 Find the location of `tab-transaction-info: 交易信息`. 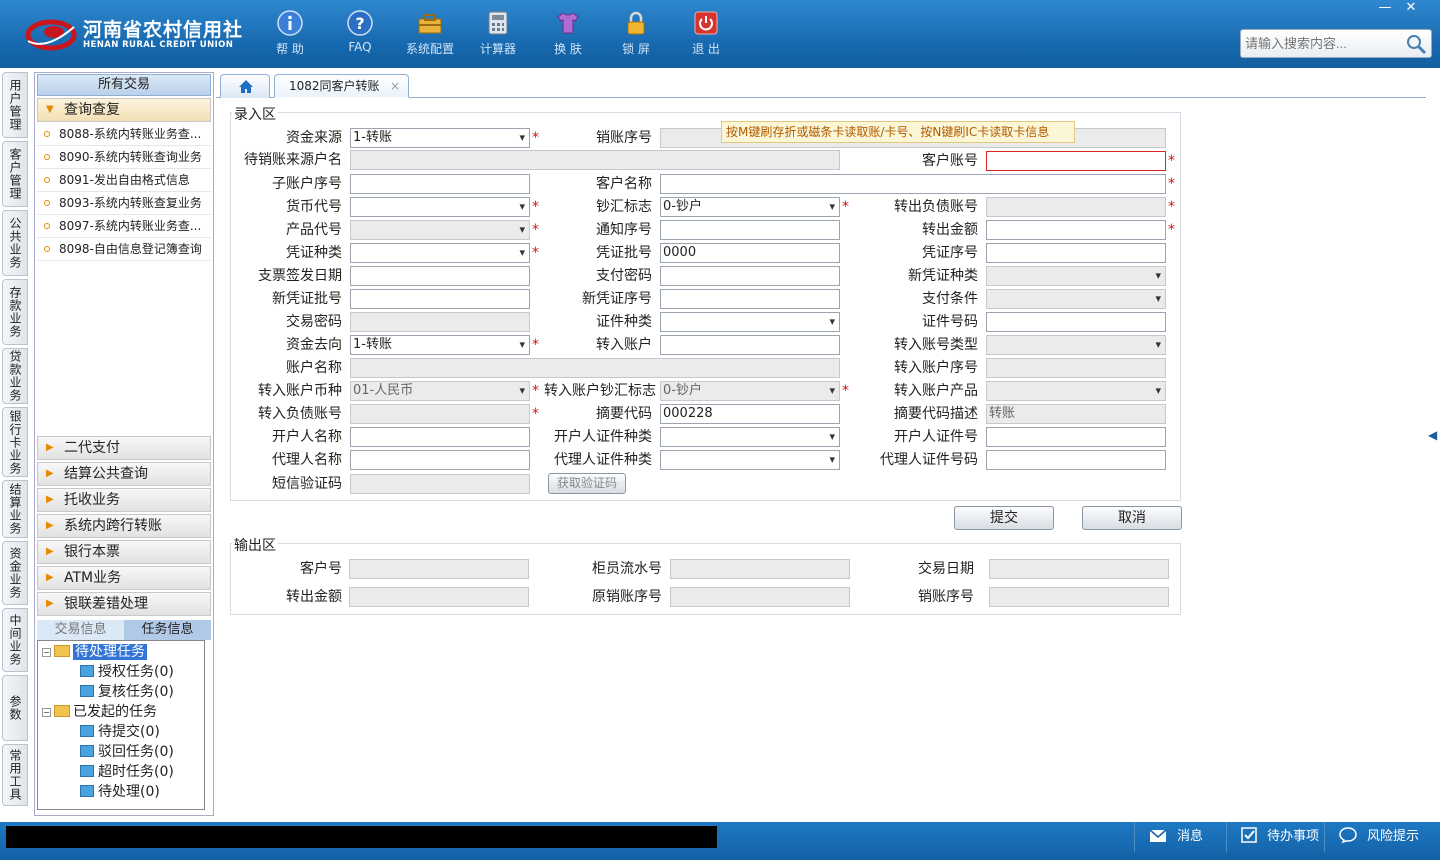

tab-transaction-info: 交易信息 is located at coordinates (80, 630).